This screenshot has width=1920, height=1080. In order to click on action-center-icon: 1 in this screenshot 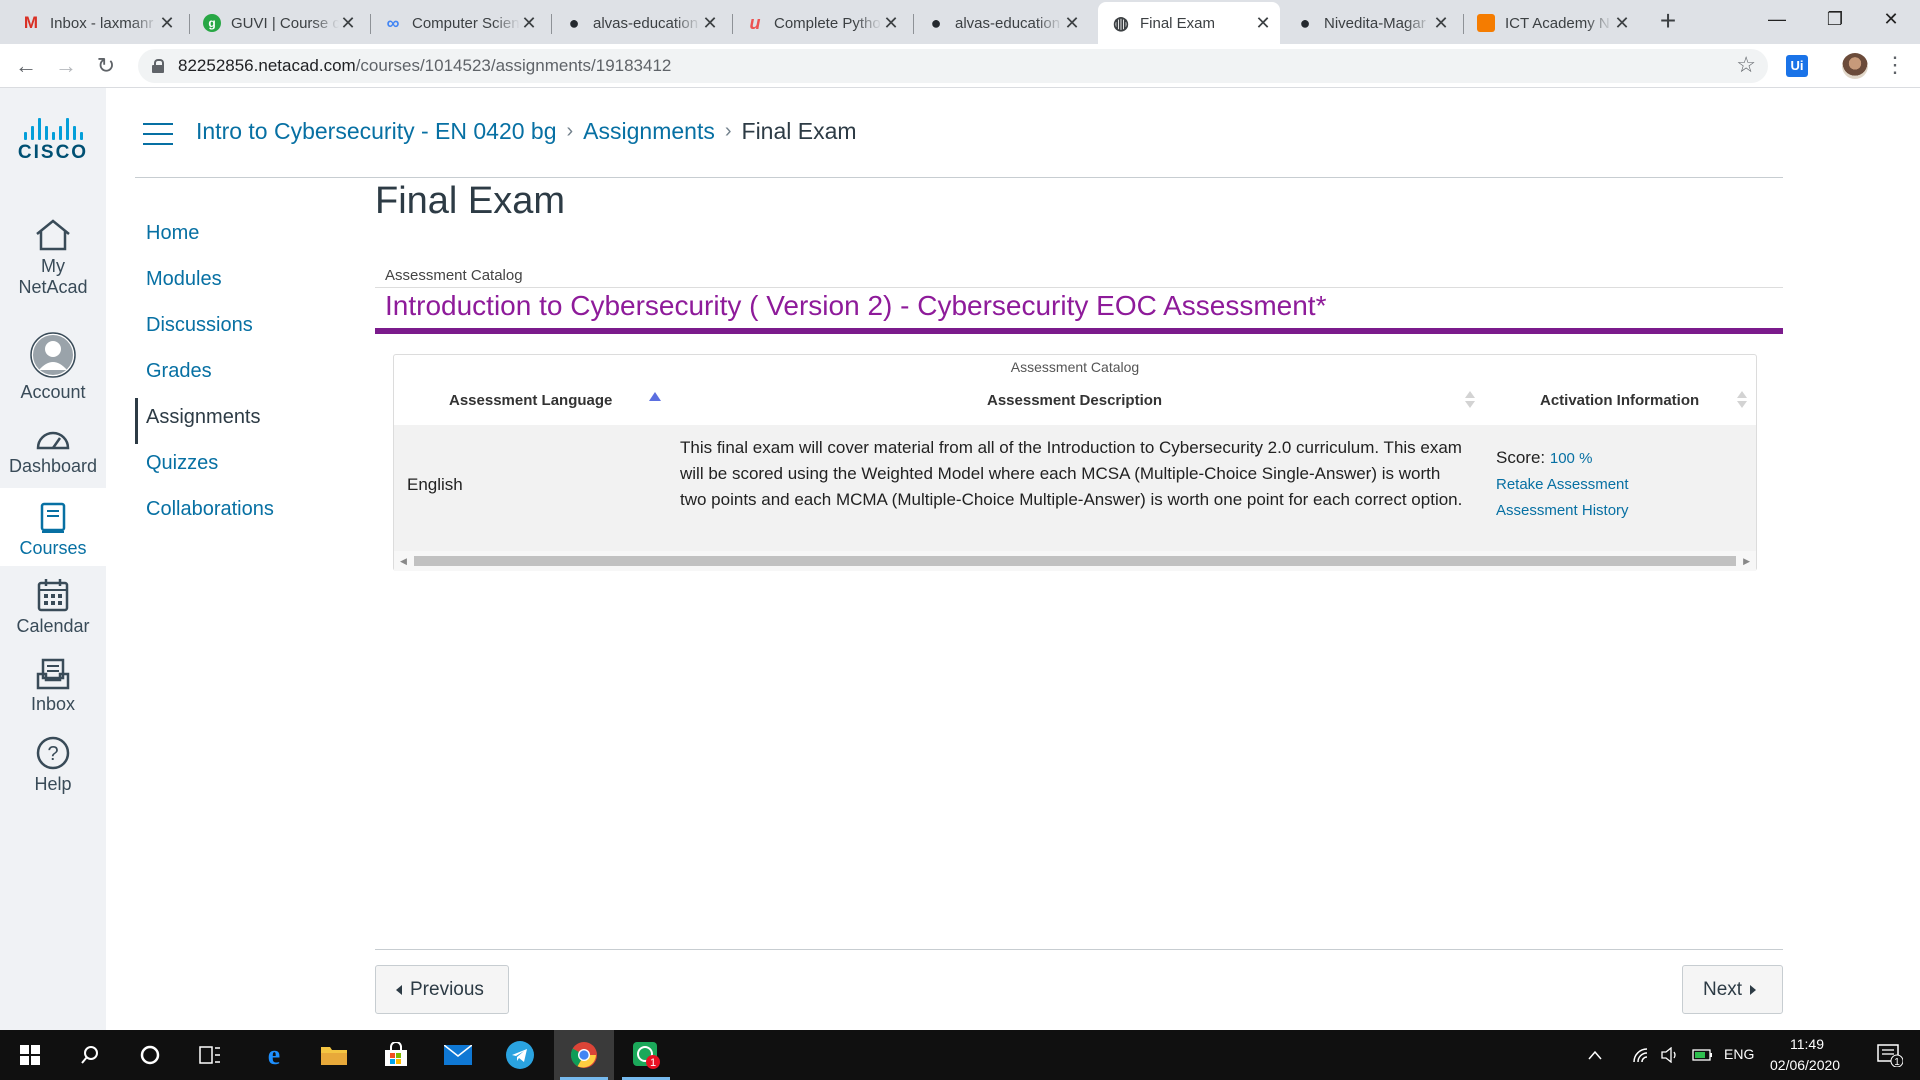, I will do `click(1890, 1055)`.